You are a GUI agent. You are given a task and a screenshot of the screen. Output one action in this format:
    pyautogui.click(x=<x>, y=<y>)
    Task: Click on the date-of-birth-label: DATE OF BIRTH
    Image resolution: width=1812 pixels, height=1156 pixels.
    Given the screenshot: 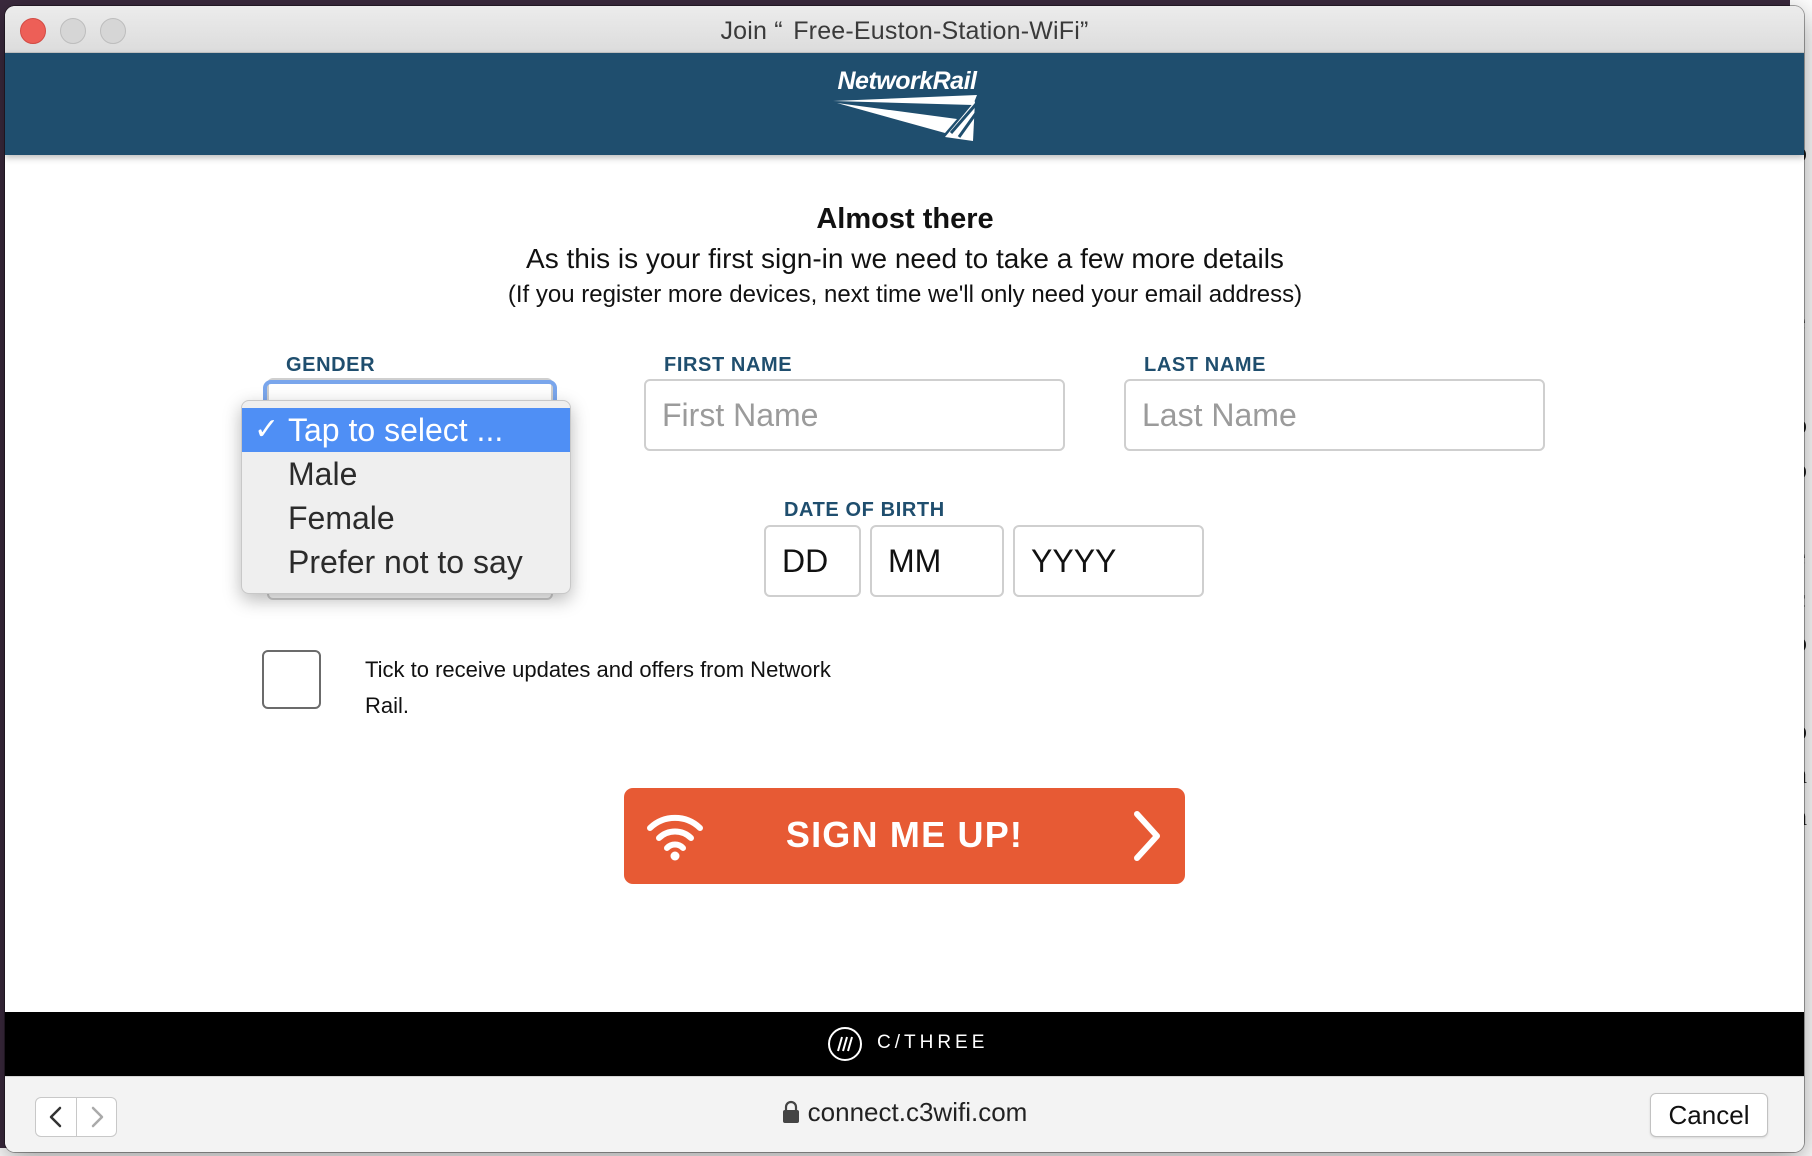 What is the action you would take?
    pyautogui.click(x=864, y=510)
    